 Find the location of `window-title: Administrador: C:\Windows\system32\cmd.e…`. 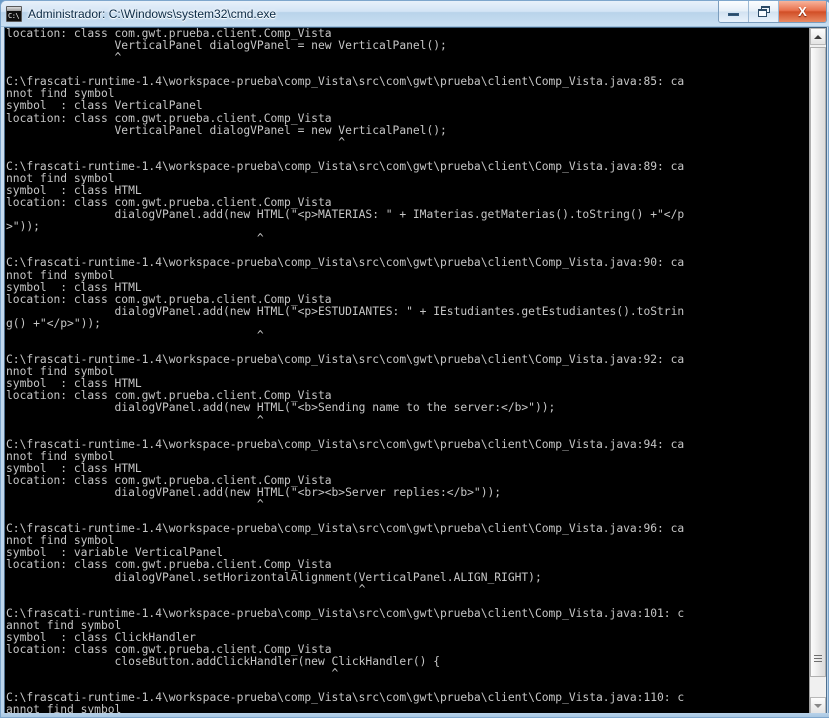

window-title: Administrador: C:\Windows\system32\cmd.e… is located at coordinates (152, 13).